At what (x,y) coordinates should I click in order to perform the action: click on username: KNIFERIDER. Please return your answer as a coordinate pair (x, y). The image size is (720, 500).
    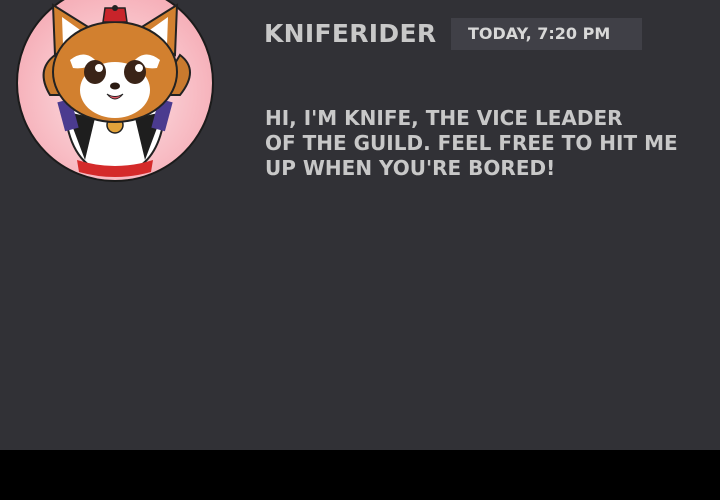
    Looking at the image, I should click on (350, 34).